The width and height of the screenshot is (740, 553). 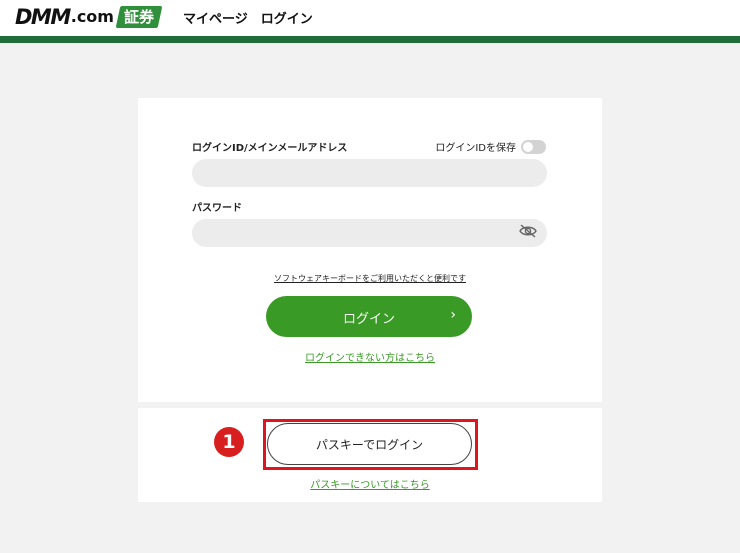 What do you see at coordinates (92, 16) in the screenshot?
I see `logo-com-text: .com` at bounding box center [92, 16].